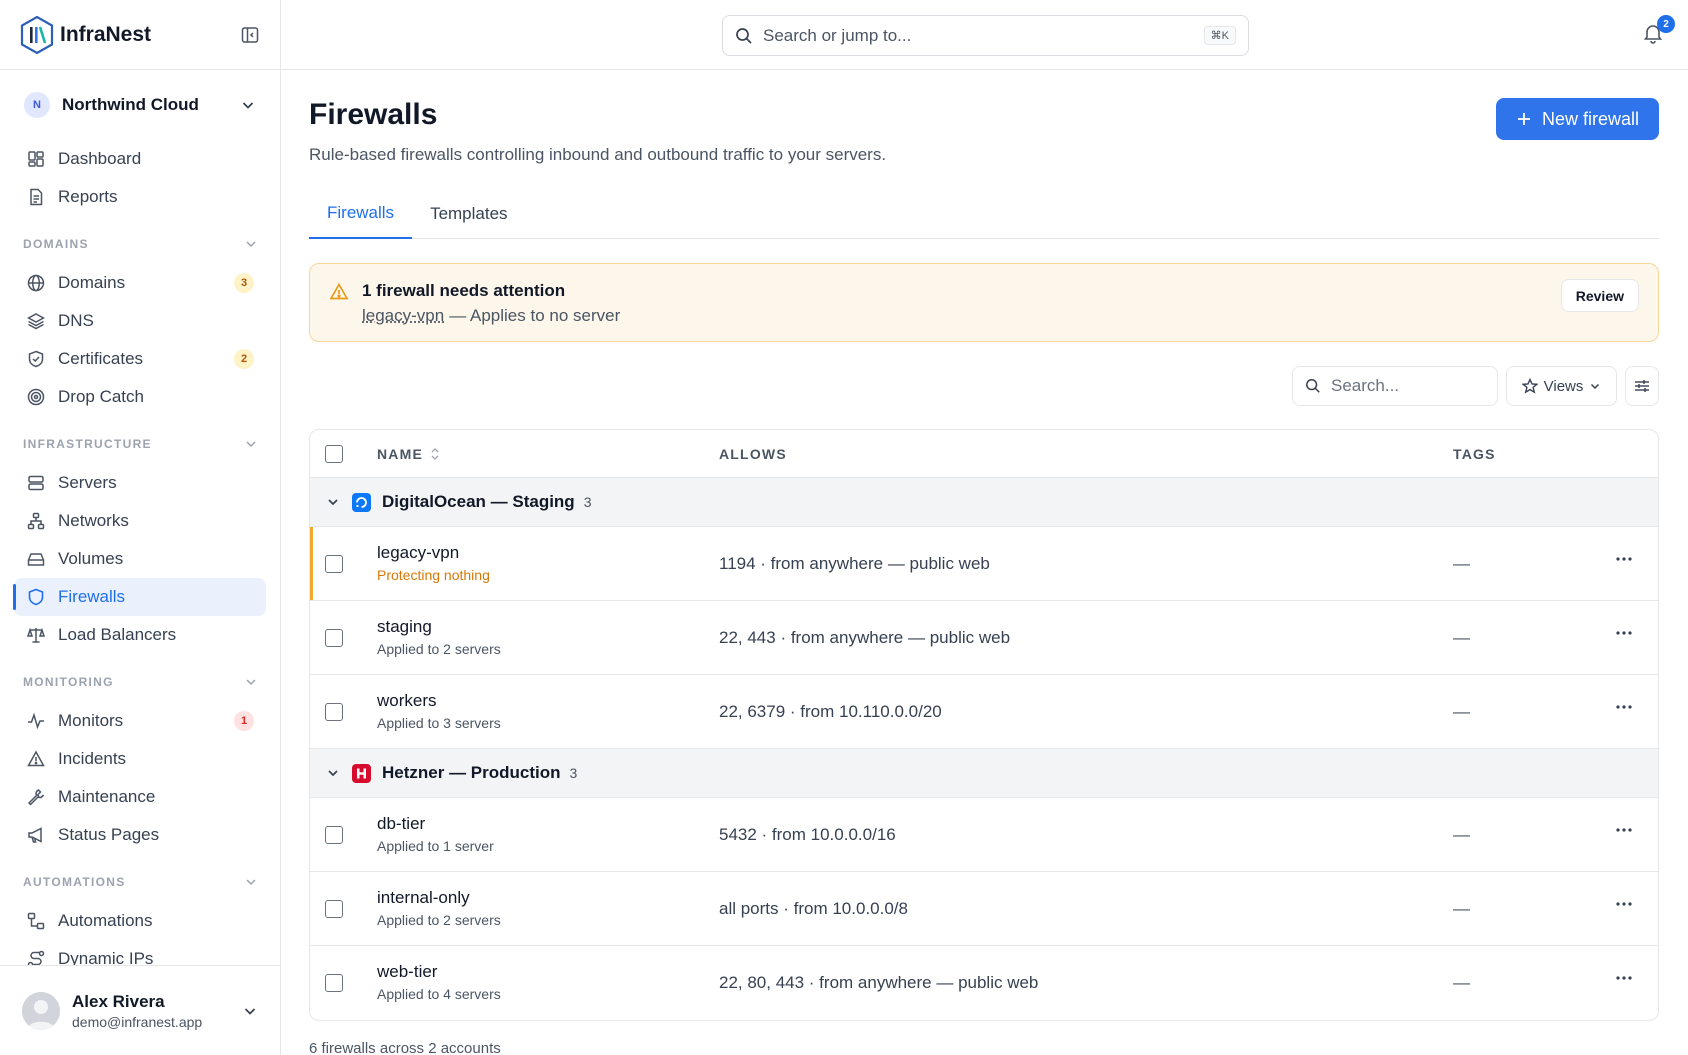 The height and width of the screenshot is (1055, 1688). I want to click on sidebar-item-firewalls: Firewalls, so click(139, 597).